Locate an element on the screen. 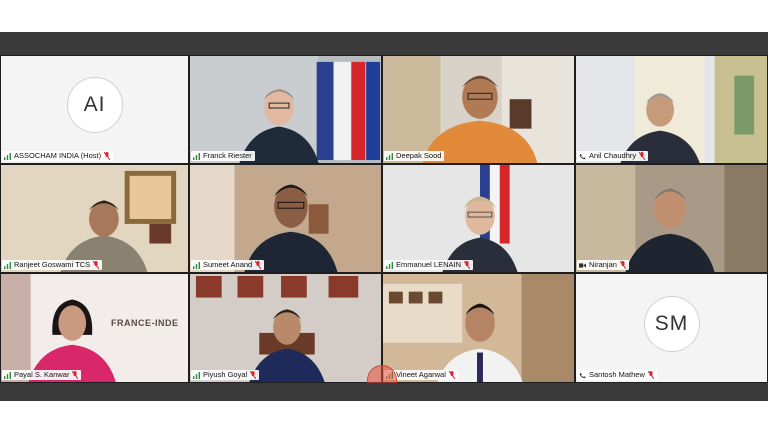 This screenshot has width=768, height=432. name-tag: Niranjan is located at coordinates (603, 265).